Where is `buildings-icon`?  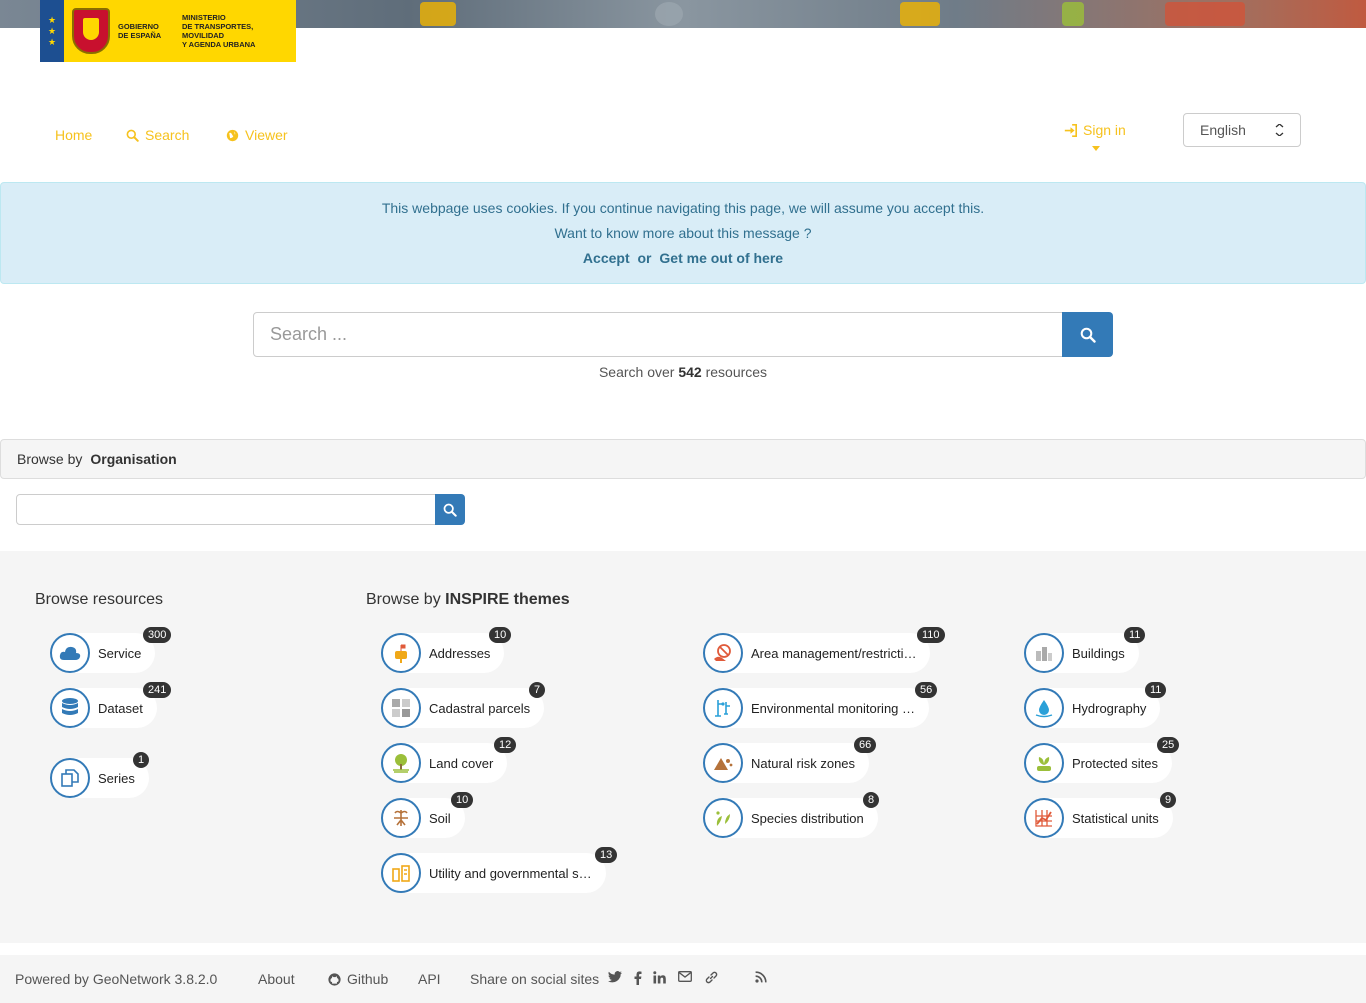
buildings-icon is located at coordinates (1044, 653).